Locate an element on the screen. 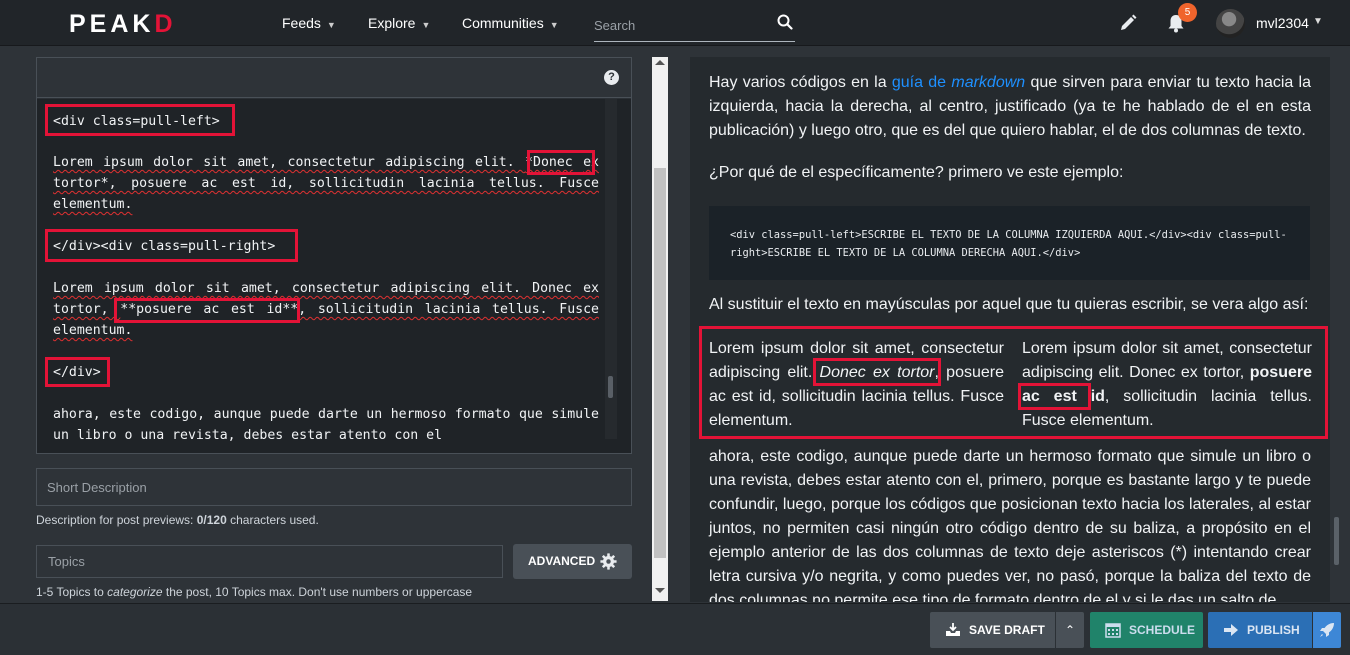 The image size is (1350, 655). nav-feeds-label: Feeds is located at coordinates (301, 23).